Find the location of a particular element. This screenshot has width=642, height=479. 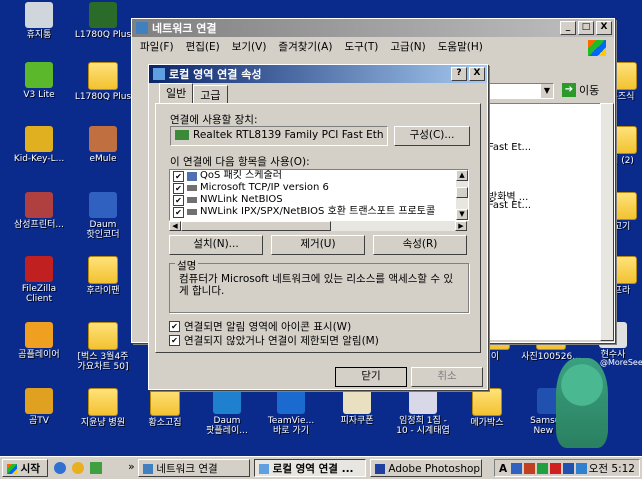

menu-file: 파일(F) is located at coordinates (157, 46).